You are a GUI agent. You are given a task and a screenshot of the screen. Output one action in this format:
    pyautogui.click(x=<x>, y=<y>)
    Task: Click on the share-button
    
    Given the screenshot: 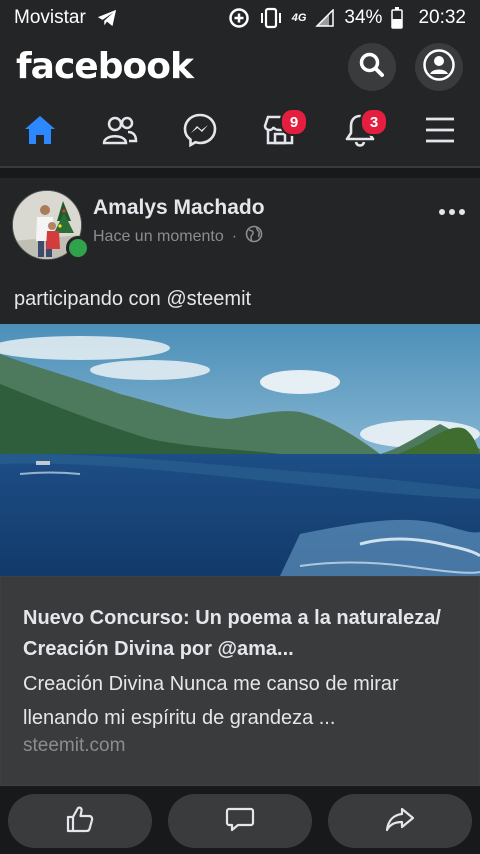 What is the action you would take?
    pyautogui.click(x=400, y=821)
    